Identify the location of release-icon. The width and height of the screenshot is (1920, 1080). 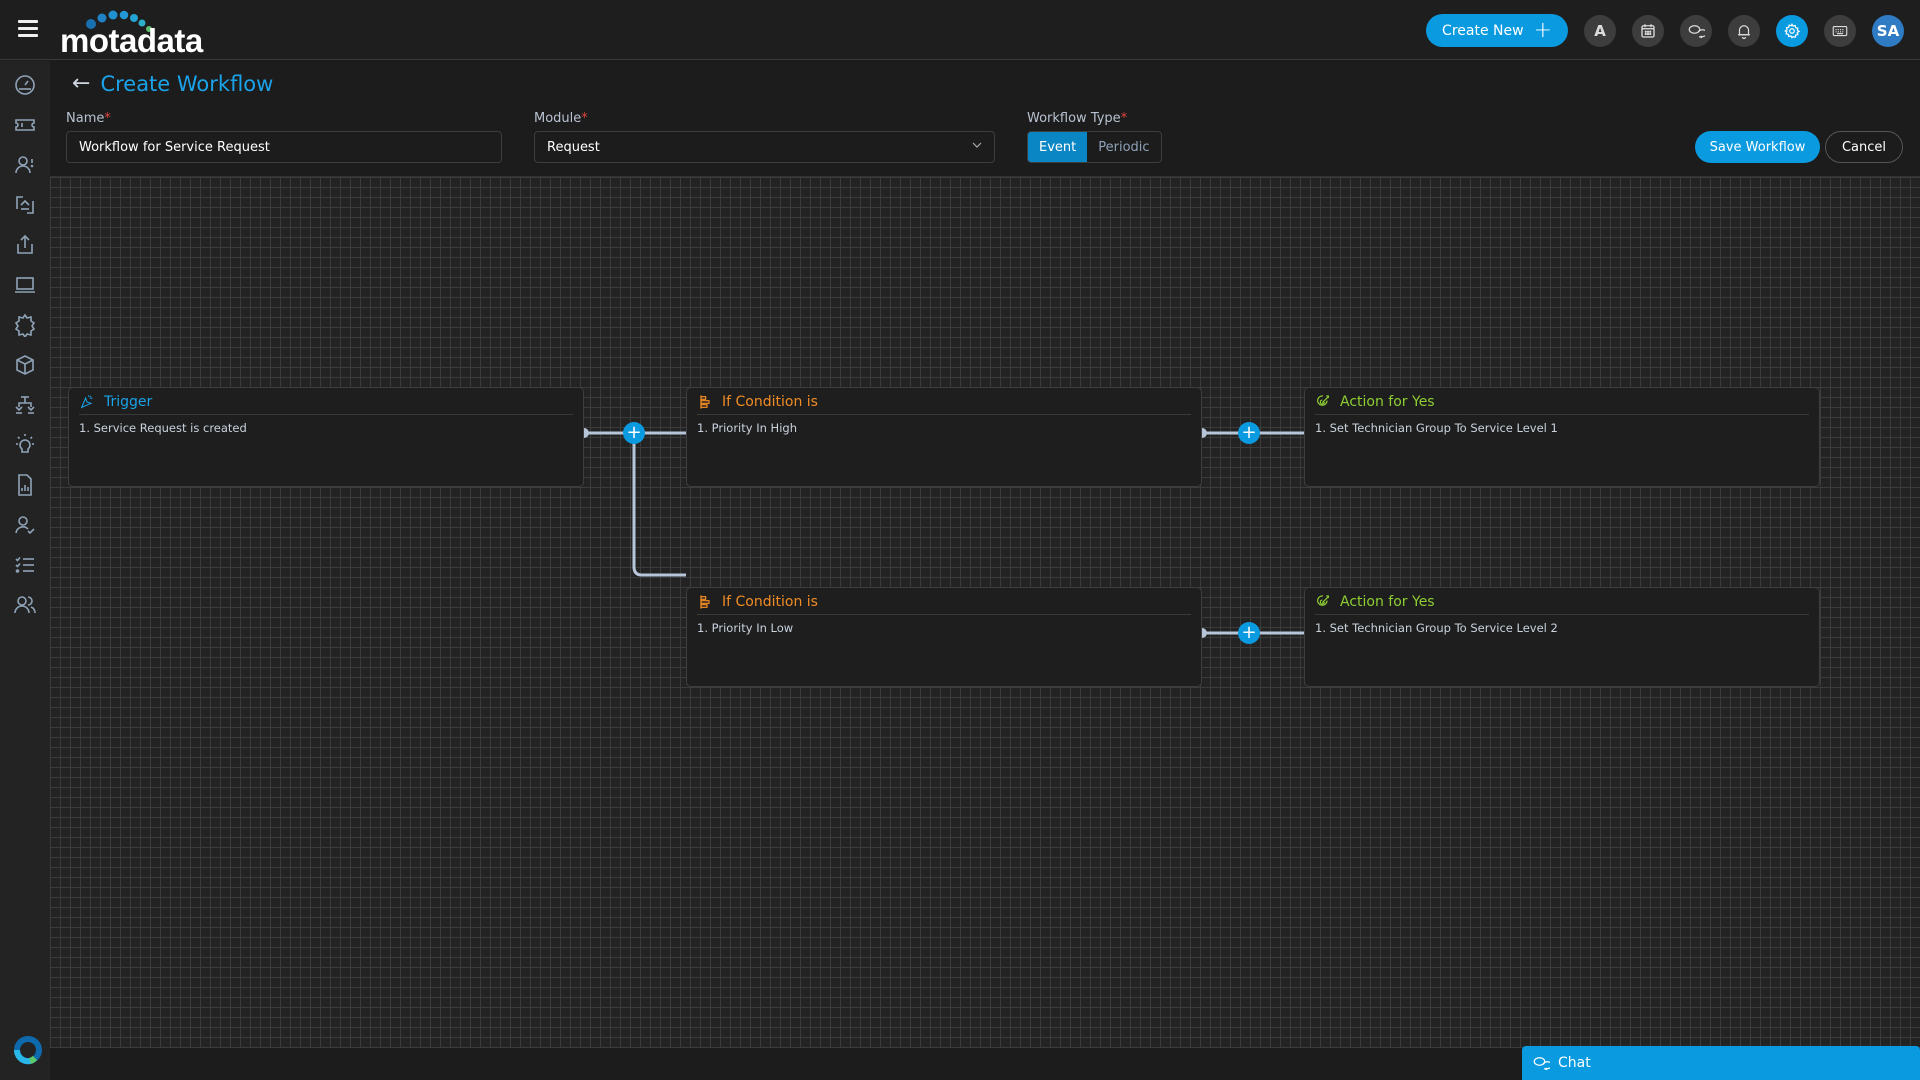
(25, 244).